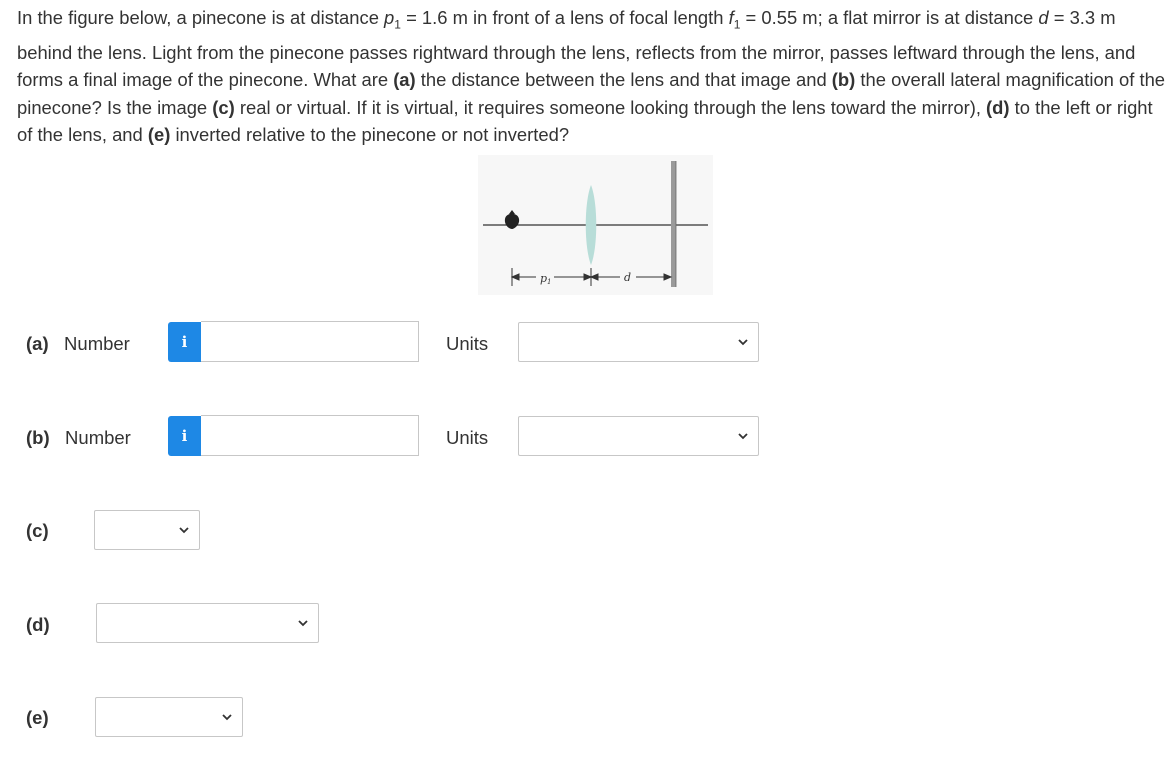 Image resolution: width=1176 pixels, height=777 pixels. Describe the element at coordinates (310, 341) in the screenshot. I see `part-a-number-input` at that location.